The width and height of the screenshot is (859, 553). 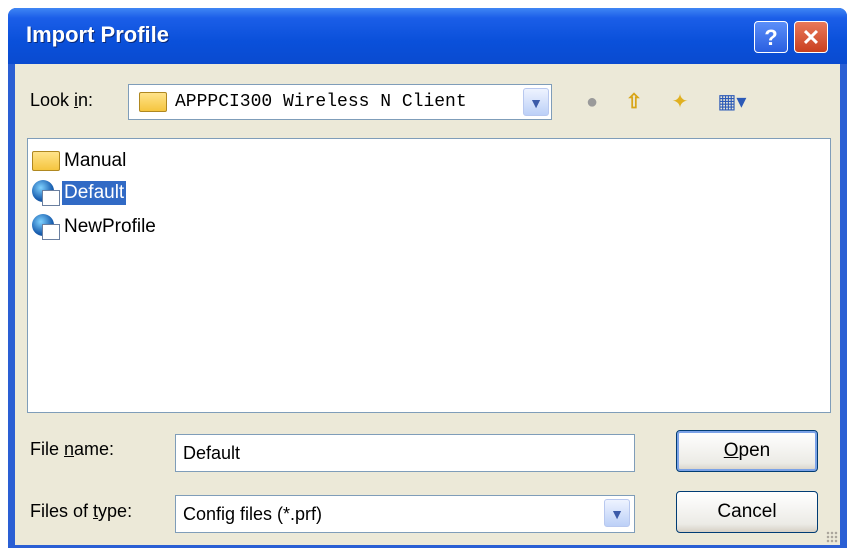 I want to click on list-item-default: Default, so click(x=79, y=193).